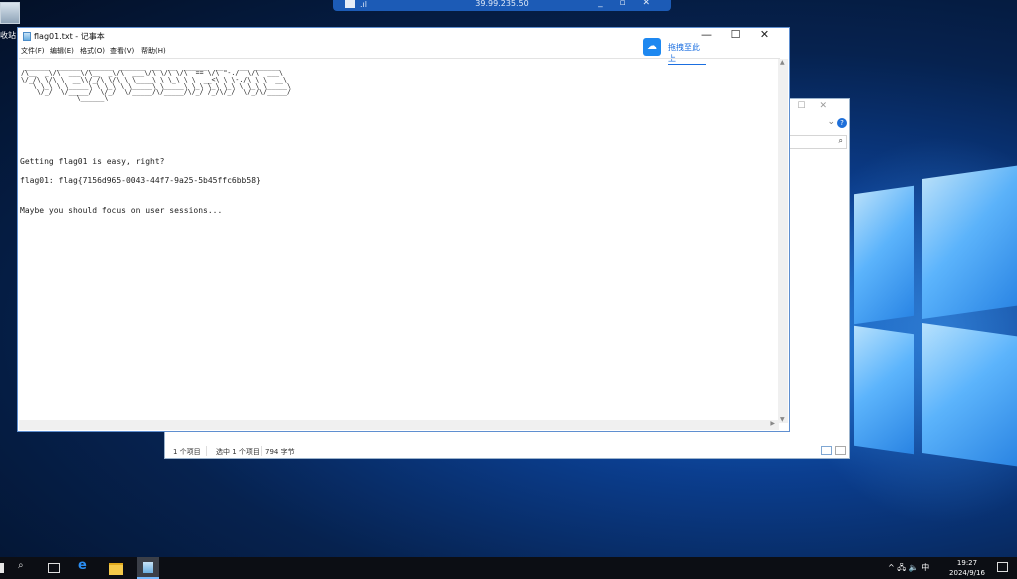 This screenshot has height=579, width=1017. Describe the element at coordinates (819, 106) in the screenshot. I see `explorer-window-controls: ☐✕` at that location.